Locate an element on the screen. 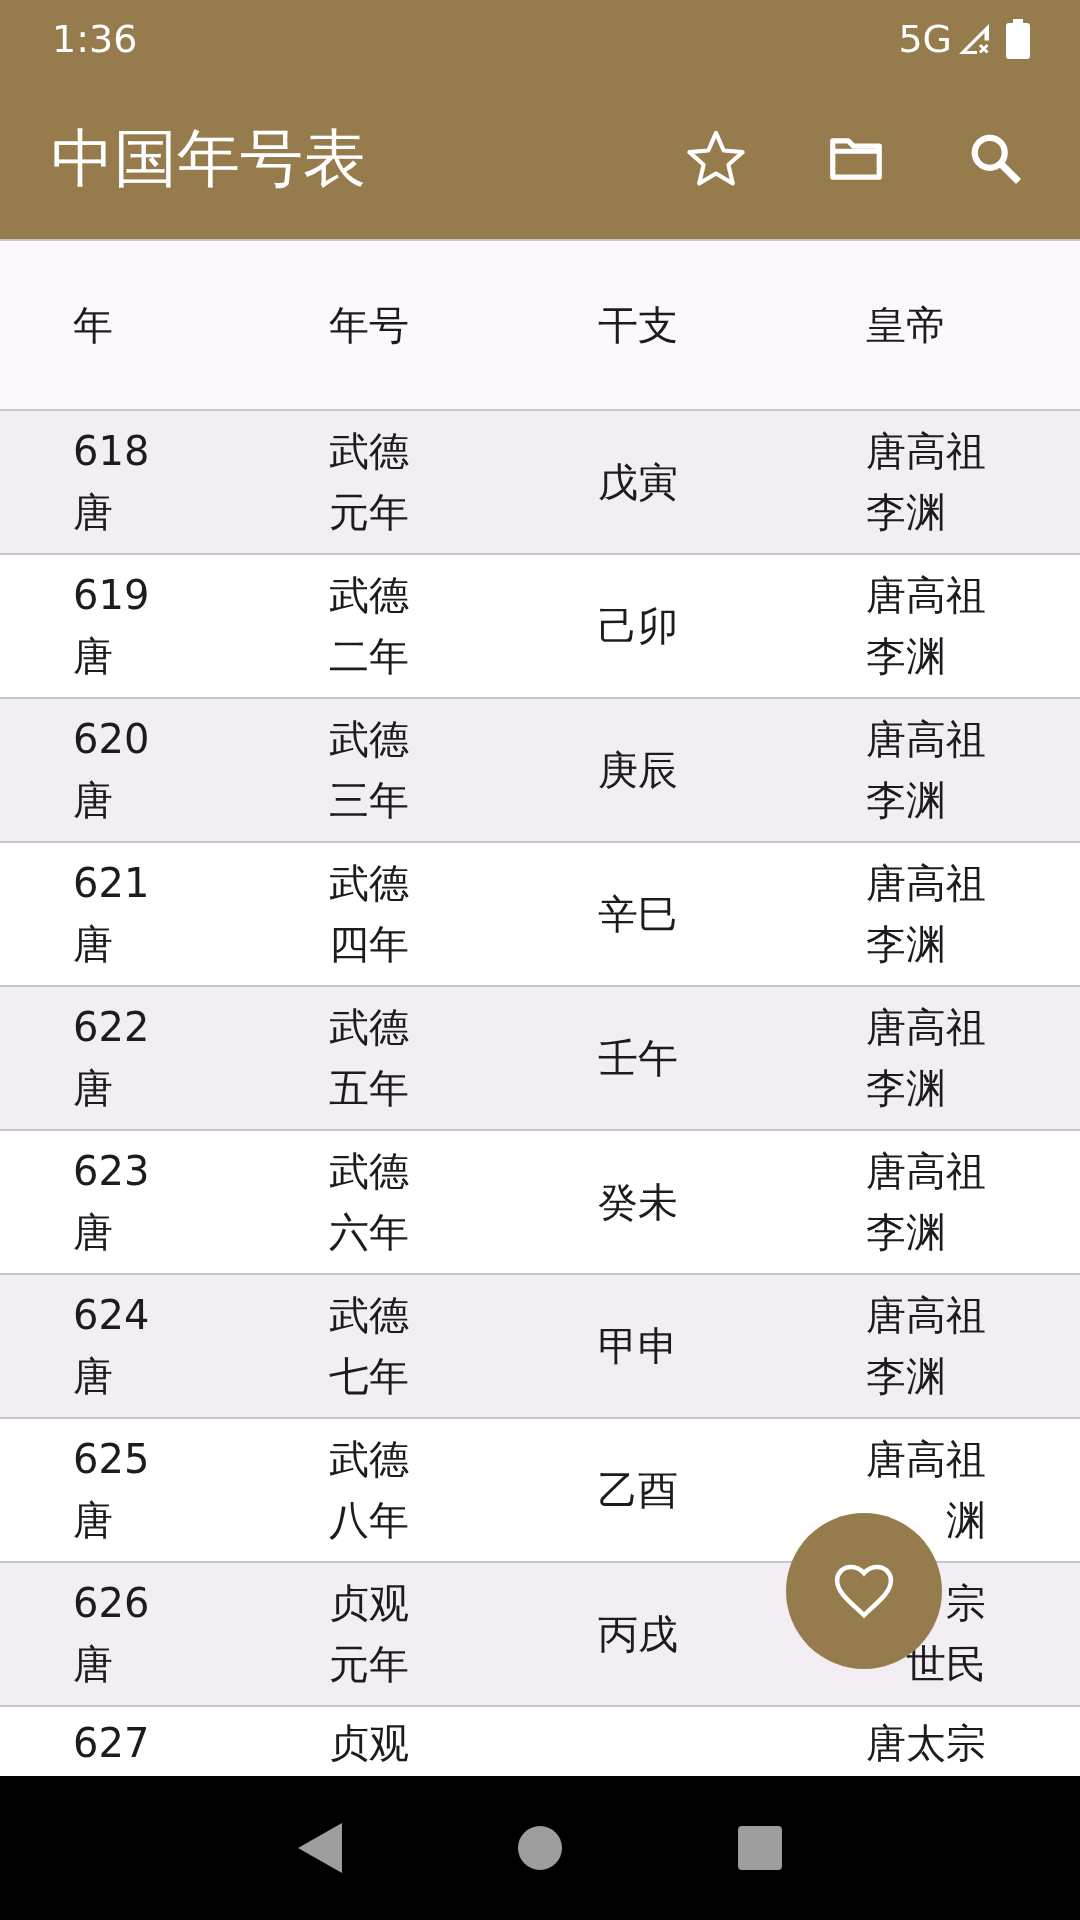 The image size is (1080, 1920). year-cell-text: 620 唐 is located at coordinates (112, 770).